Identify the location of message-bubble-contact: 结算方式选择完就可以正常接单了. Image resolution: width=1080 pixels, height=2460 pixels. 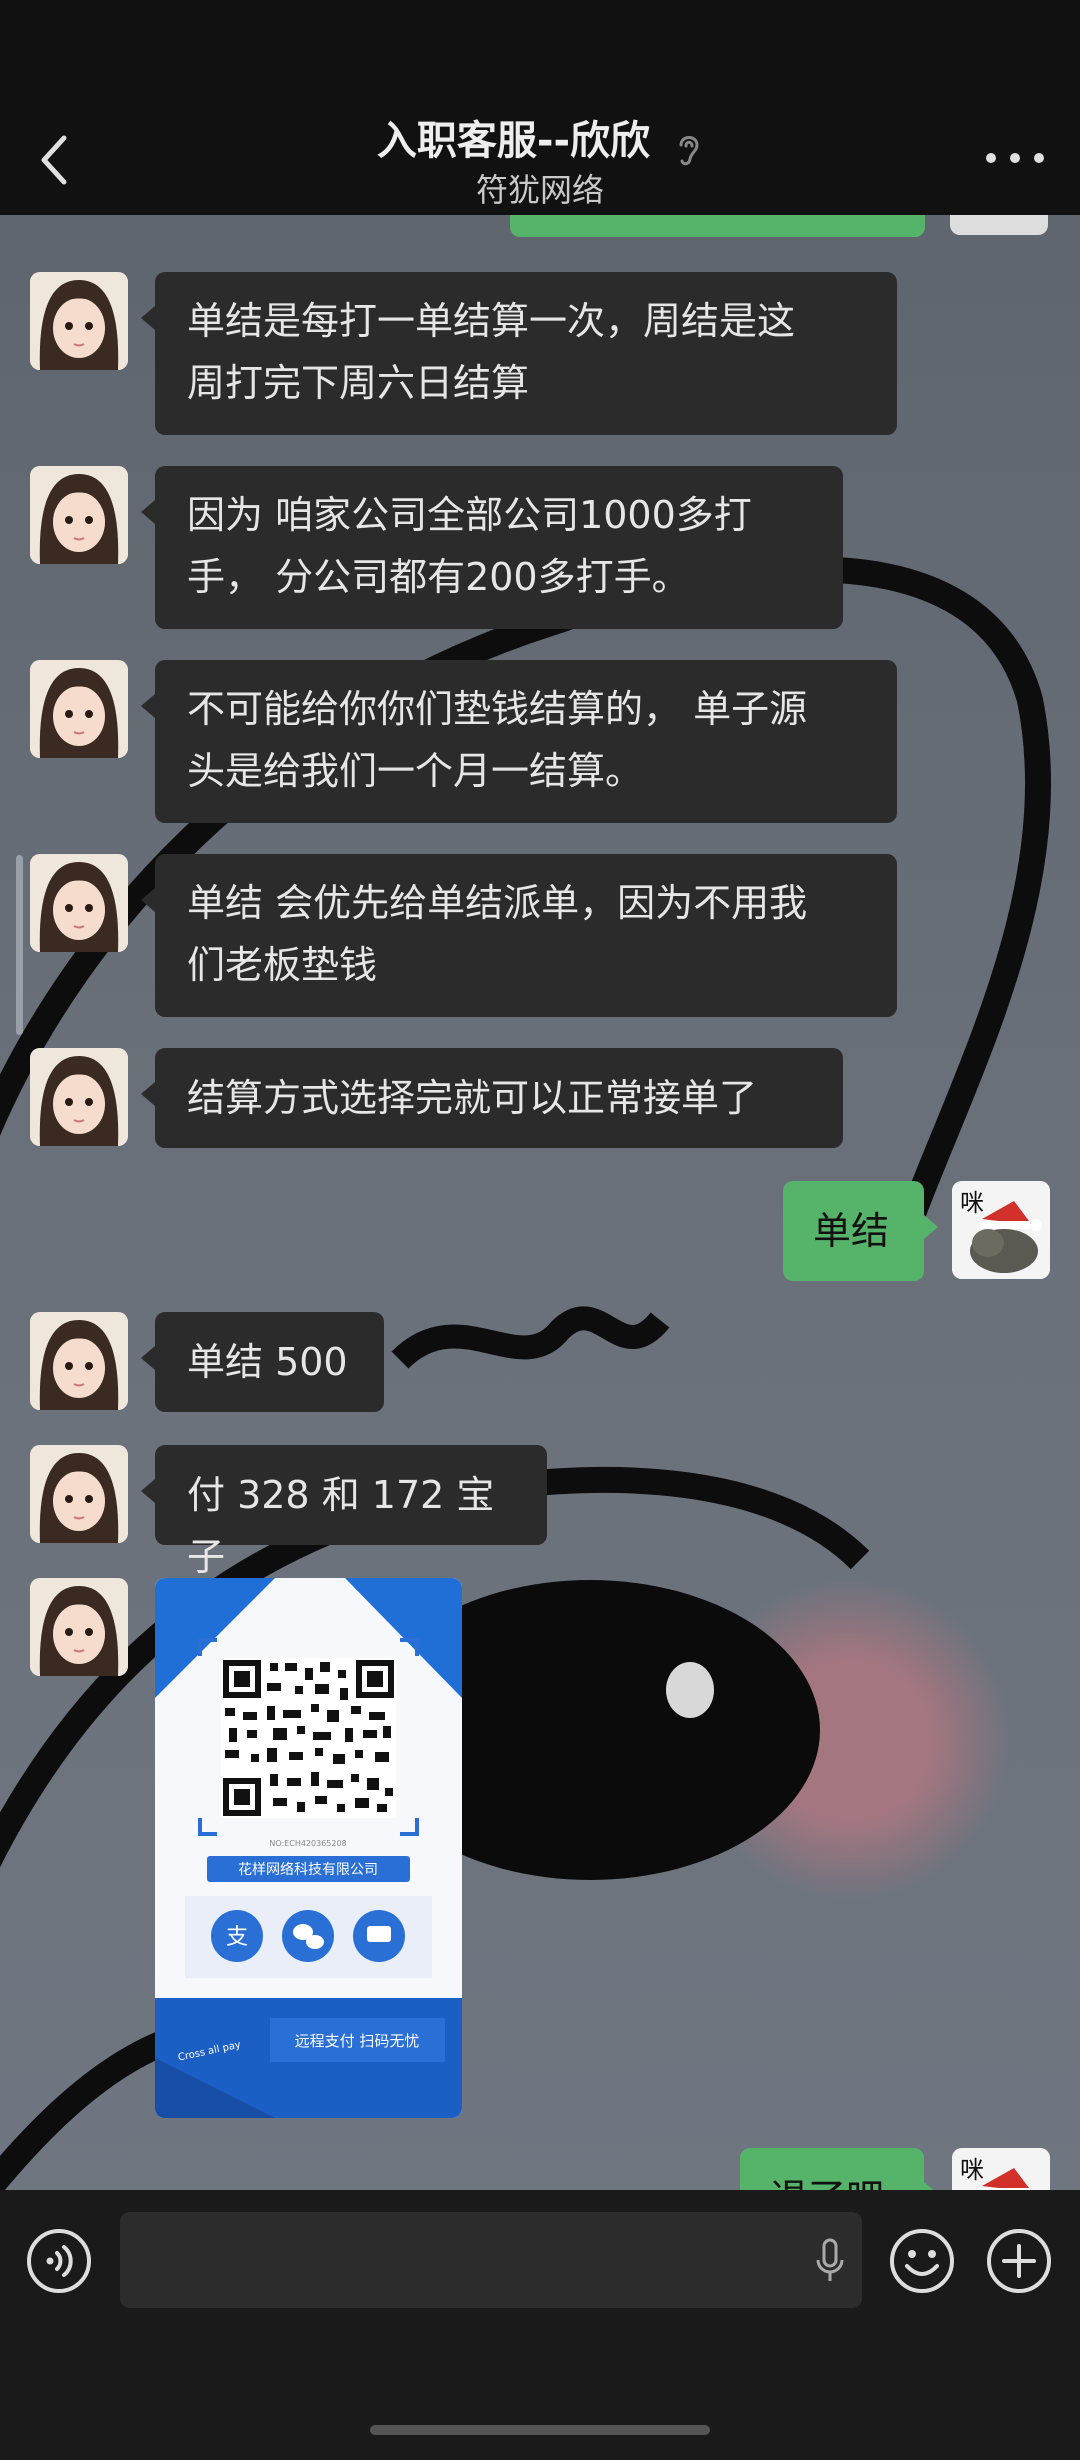
(492, 1098).